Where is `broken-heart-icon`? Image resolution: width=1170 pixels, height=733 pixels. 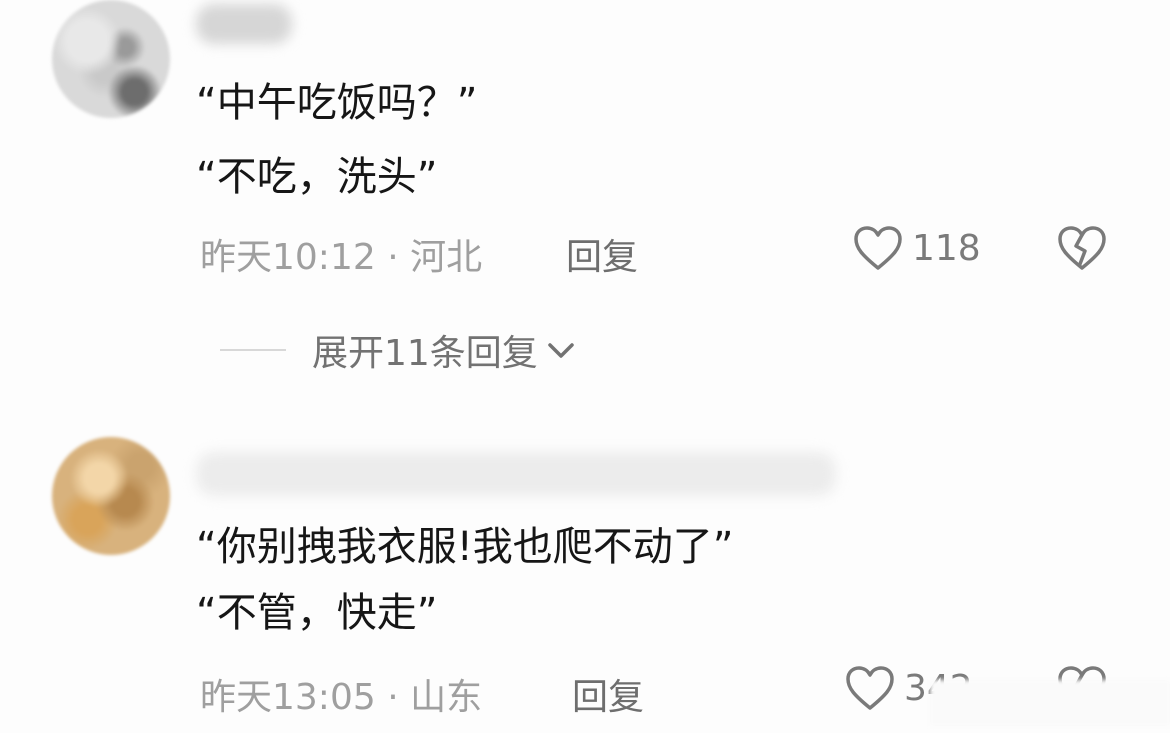
broken-heart-icon is located at coordinates (1082, 248).